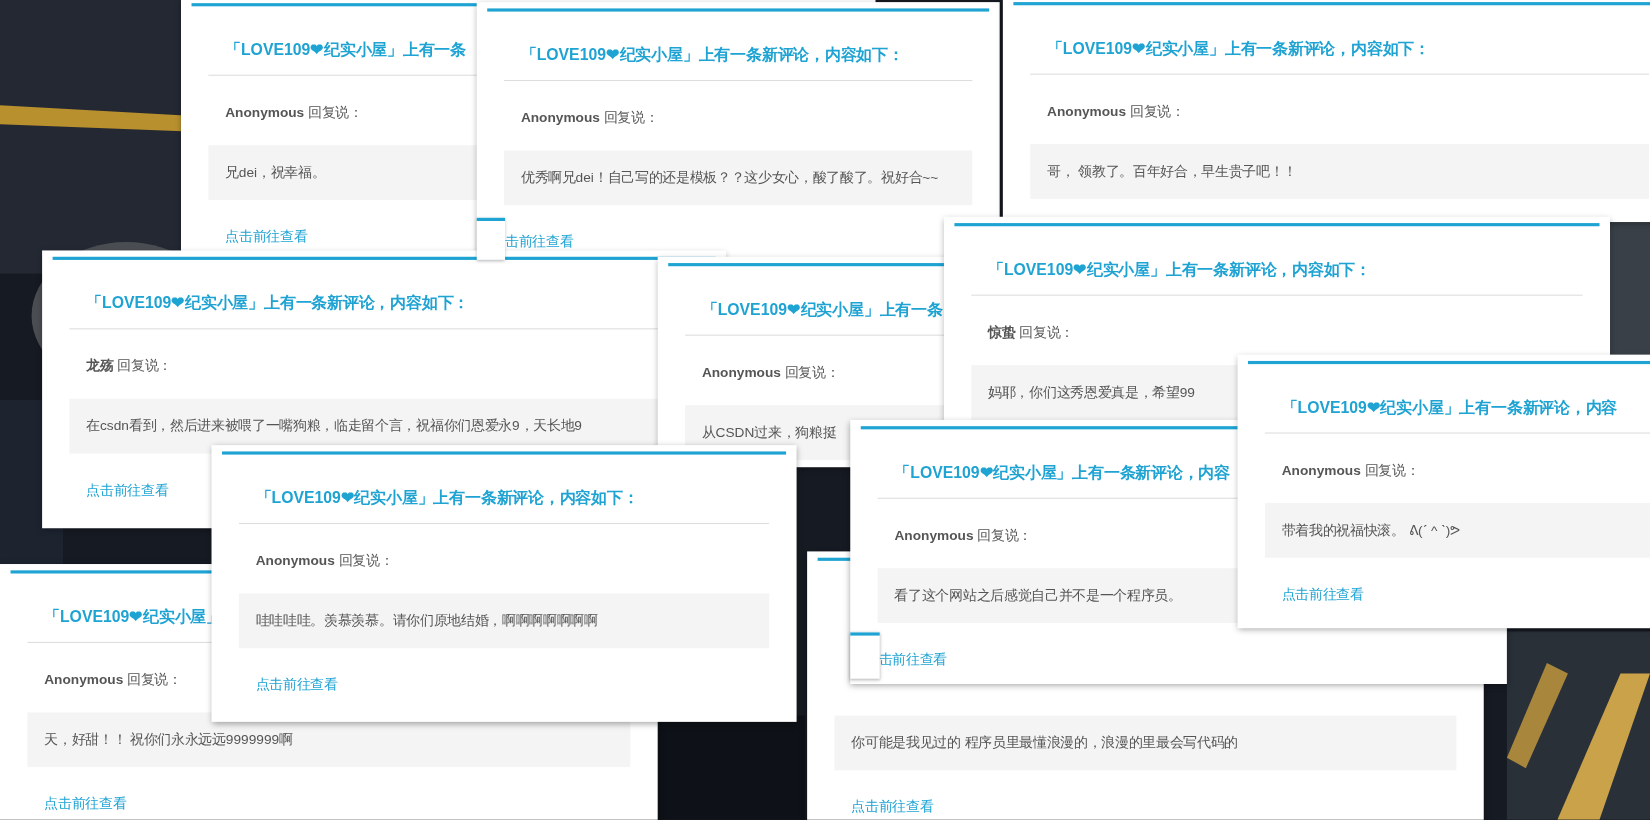 The width and height of the screenshot is (1650, 820). What do you see at coordinates (1145, 743) in the screenshot?
I see `comment-text: 你可能是我见过的 程序员里最懂浪漫的，浪漫的里最会写代码的` at bounding box center [1145, 743].